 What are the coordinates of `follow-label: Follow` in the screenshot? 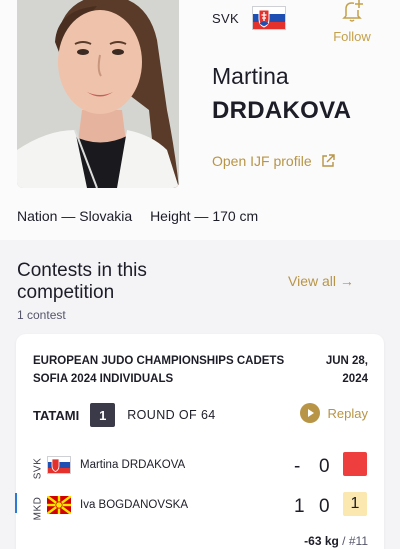 It's located at (352, 36).